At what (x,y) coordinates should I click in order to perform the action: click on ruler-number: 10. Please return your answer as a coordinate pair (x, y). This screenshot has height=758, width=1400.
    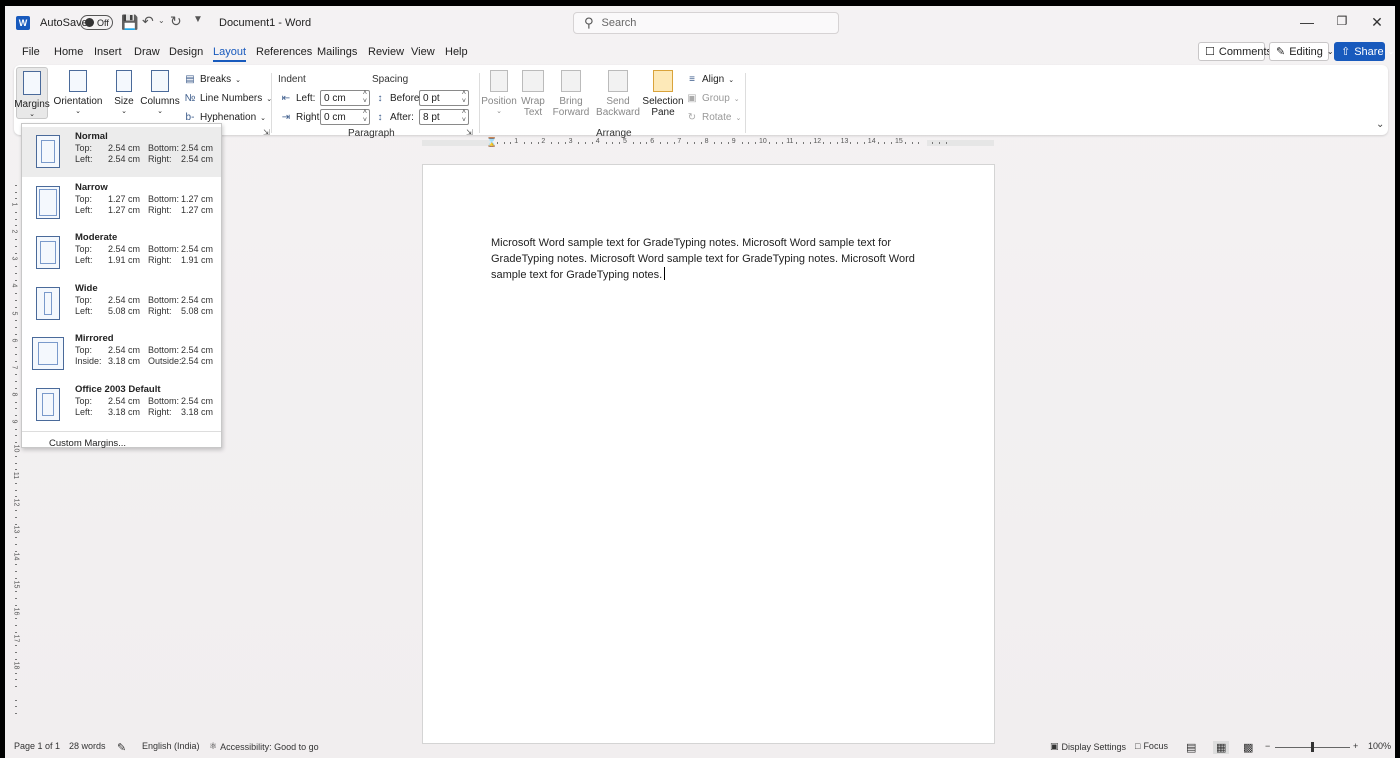
    Looking at the image, I should click on (763, 141).